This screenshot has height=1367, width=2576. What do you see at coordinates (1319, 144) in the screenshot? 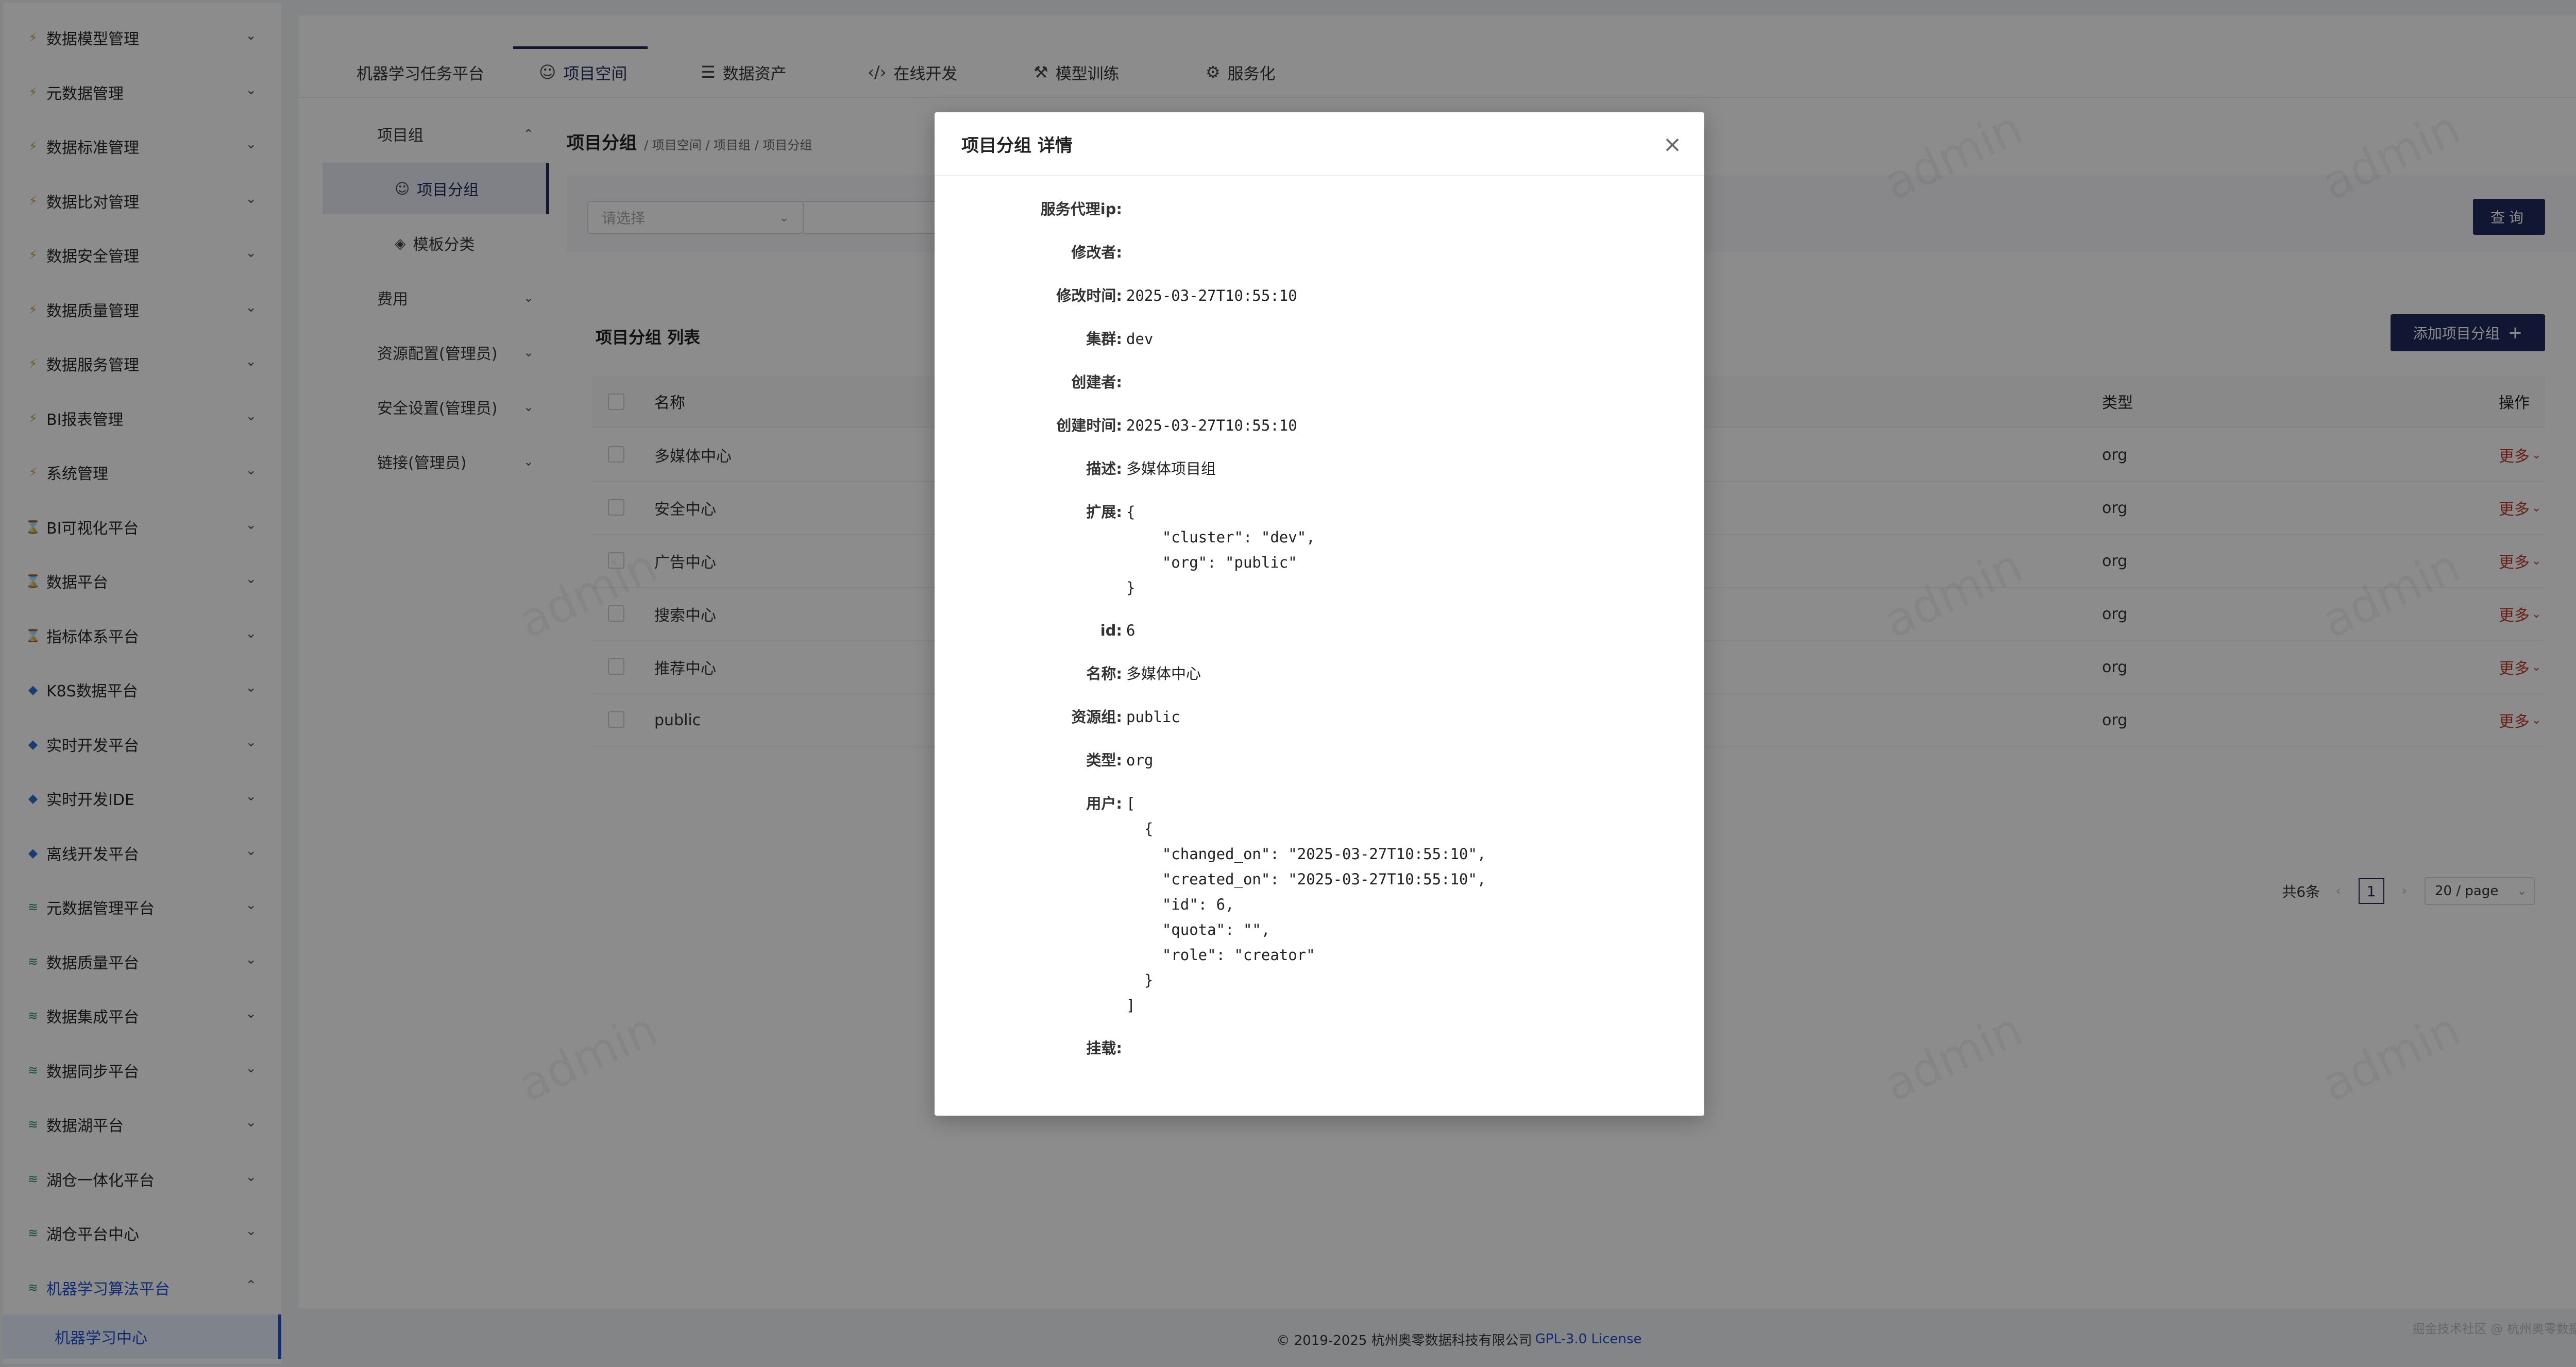
I see `modal-header: 项目分组 详情` at bounding box center [1319, 144].